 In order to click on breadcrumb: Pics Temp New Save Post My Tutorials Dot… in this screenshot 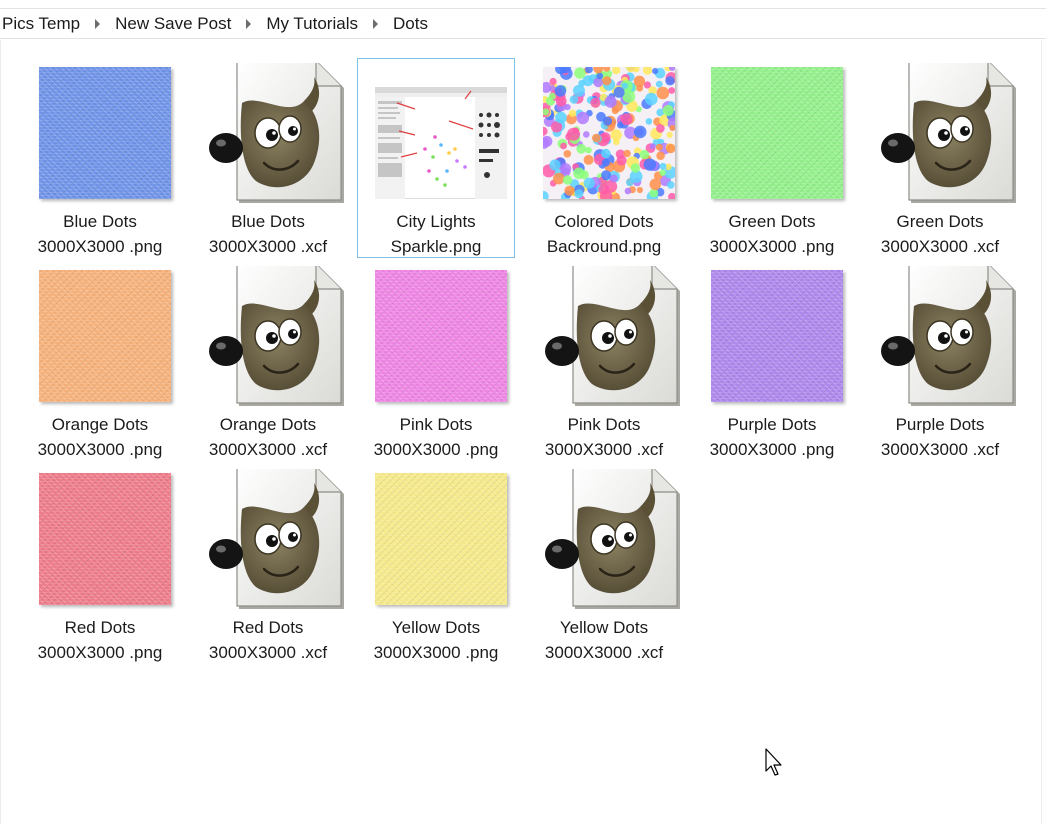, I will do `click(523, 24)`.